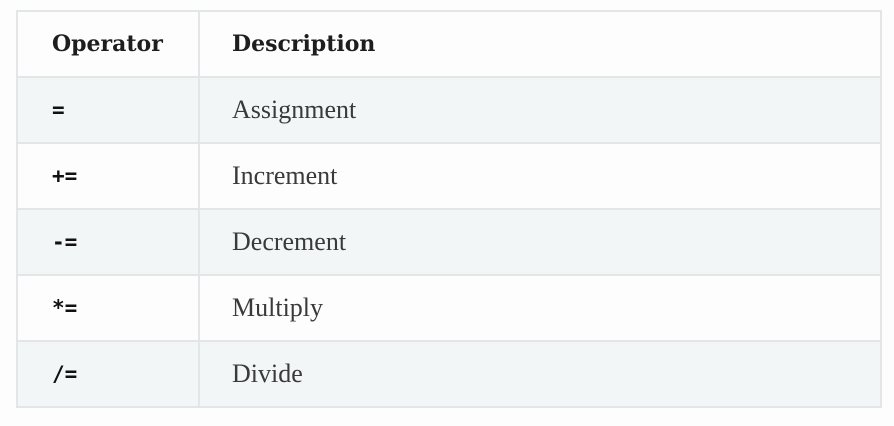  I want to click on operator-column-header: Operator, so click(108, 44).